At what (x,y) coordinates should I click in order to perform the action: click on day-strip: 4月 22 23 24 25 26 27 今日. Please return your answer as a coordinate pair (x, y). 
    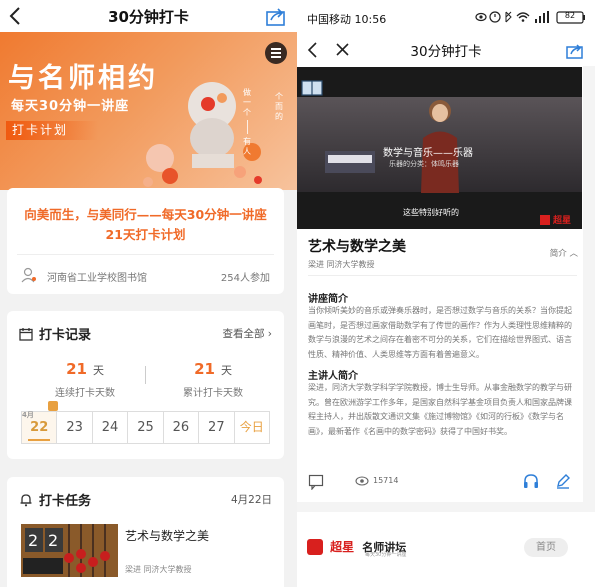
    Looking at the image, I should click on (145, 422).